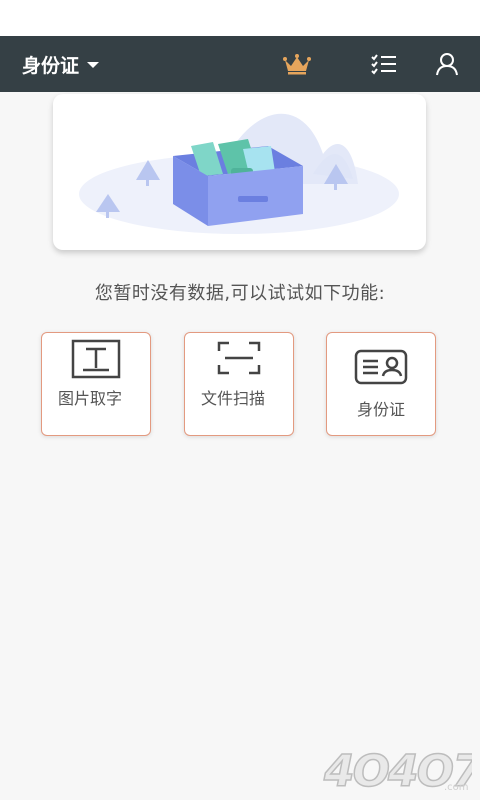  I want to click on id-card-icon, so click(381, 367).